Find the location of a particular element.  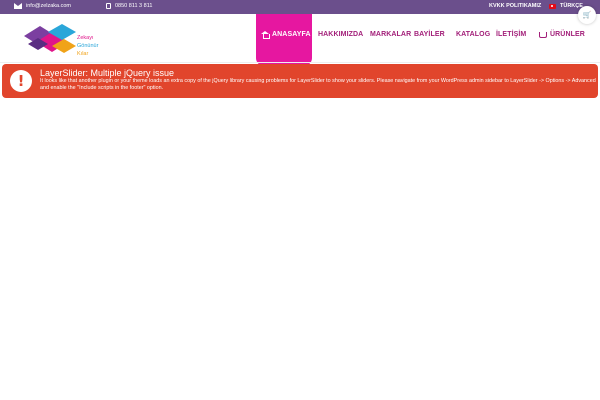

email-text: info@zelzaka.com is located at coordinates (49, 6).